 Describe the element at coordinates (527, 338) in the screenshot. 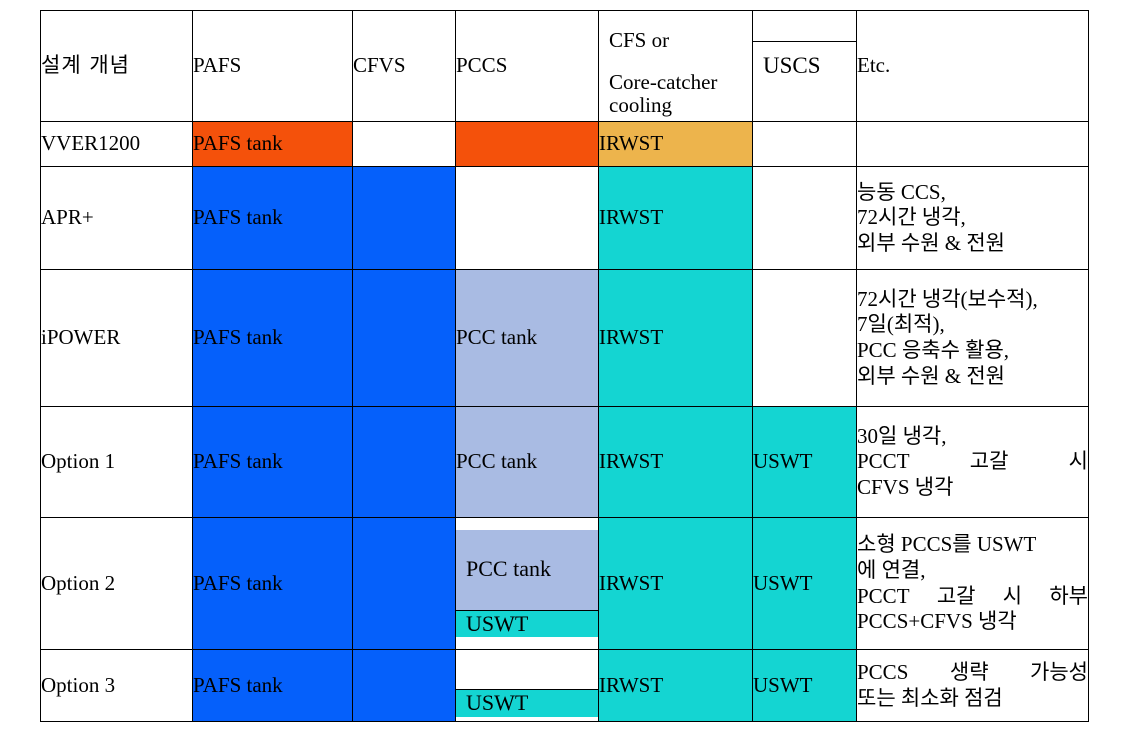

I see `cell-ipower-pccs: PCC tank` at that location.